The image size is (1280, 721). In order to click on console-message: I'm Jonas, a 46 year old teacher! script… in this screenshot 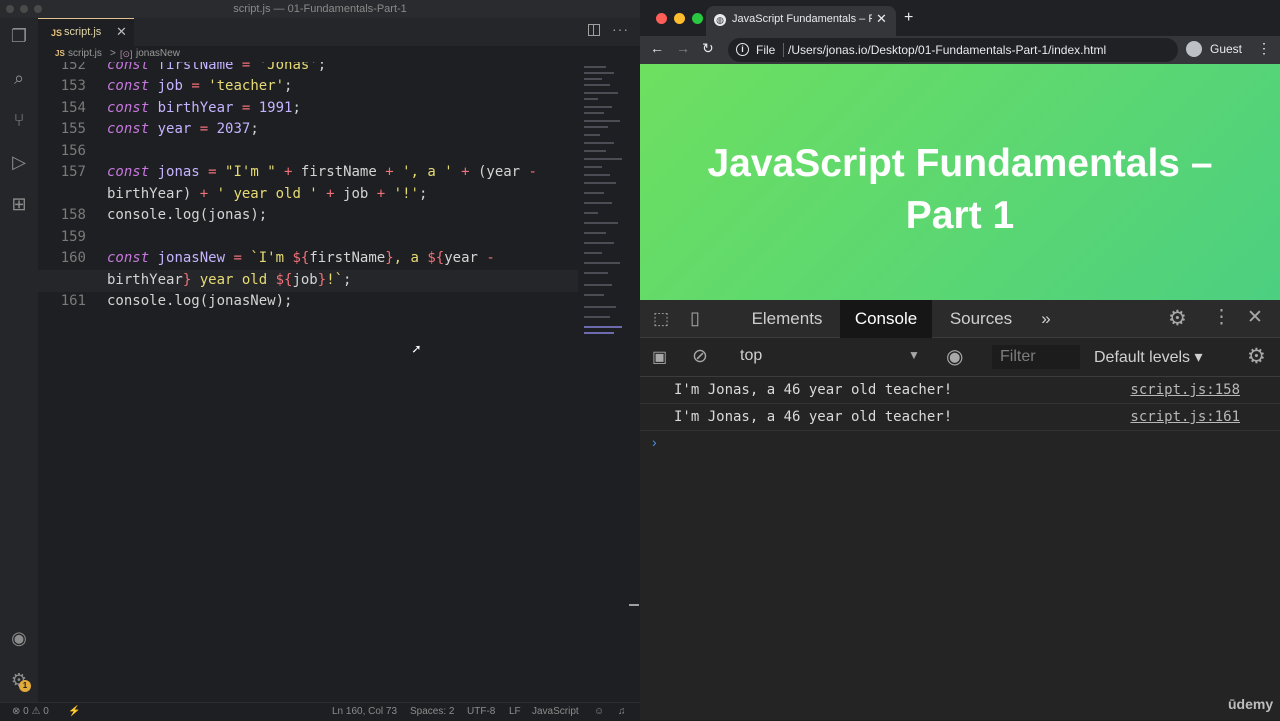, I will do `click(960, 417)`.